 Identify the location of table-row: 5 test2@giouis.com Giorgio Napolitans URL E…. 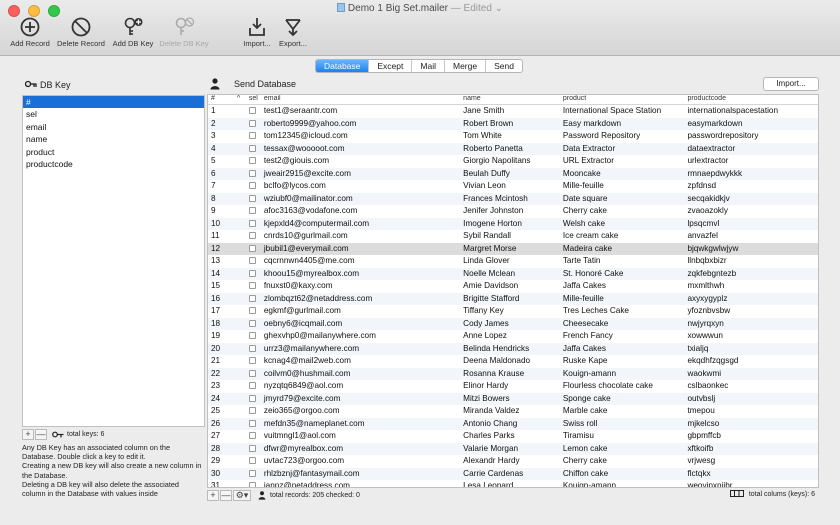
(513, 161).